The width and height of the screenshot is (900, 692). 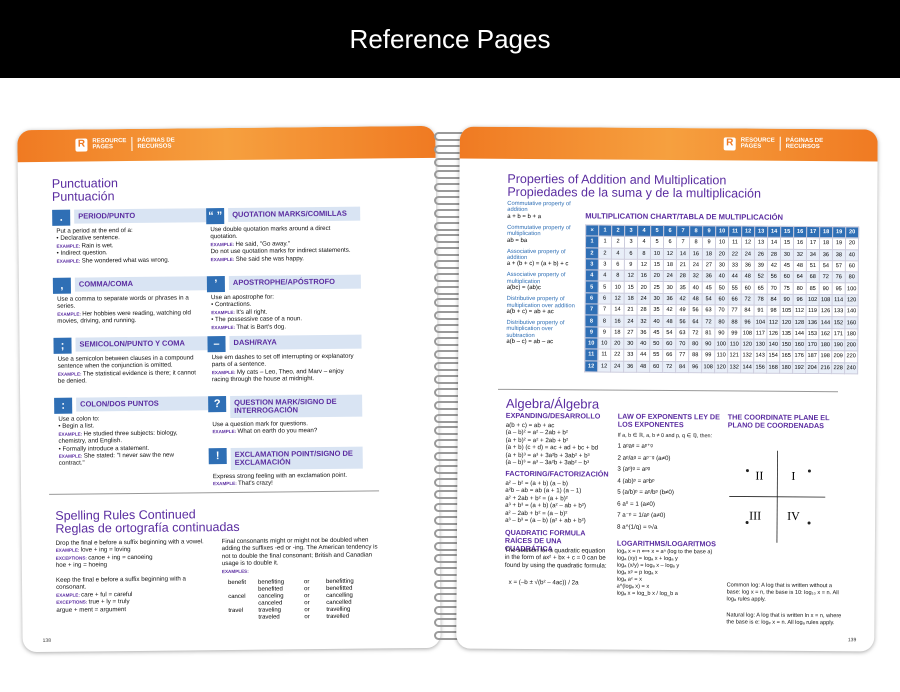 What do you see at coordinates (592, 242) in the screenshot?
I see `mult-cell: 1` at bounding box center [592, 242].